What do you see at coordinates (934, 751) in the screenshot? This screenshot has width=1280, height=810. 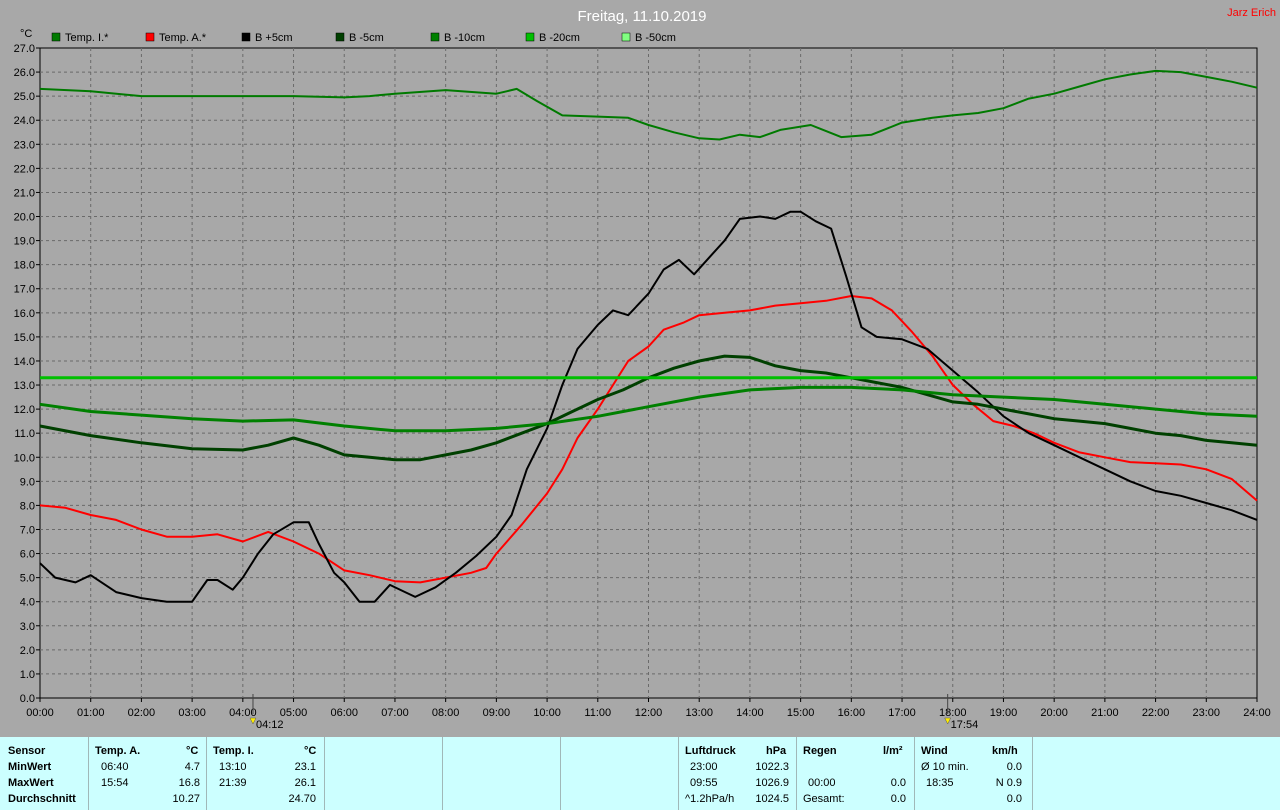 I see `wind-label: Wind` at bounding box center [934, 751].